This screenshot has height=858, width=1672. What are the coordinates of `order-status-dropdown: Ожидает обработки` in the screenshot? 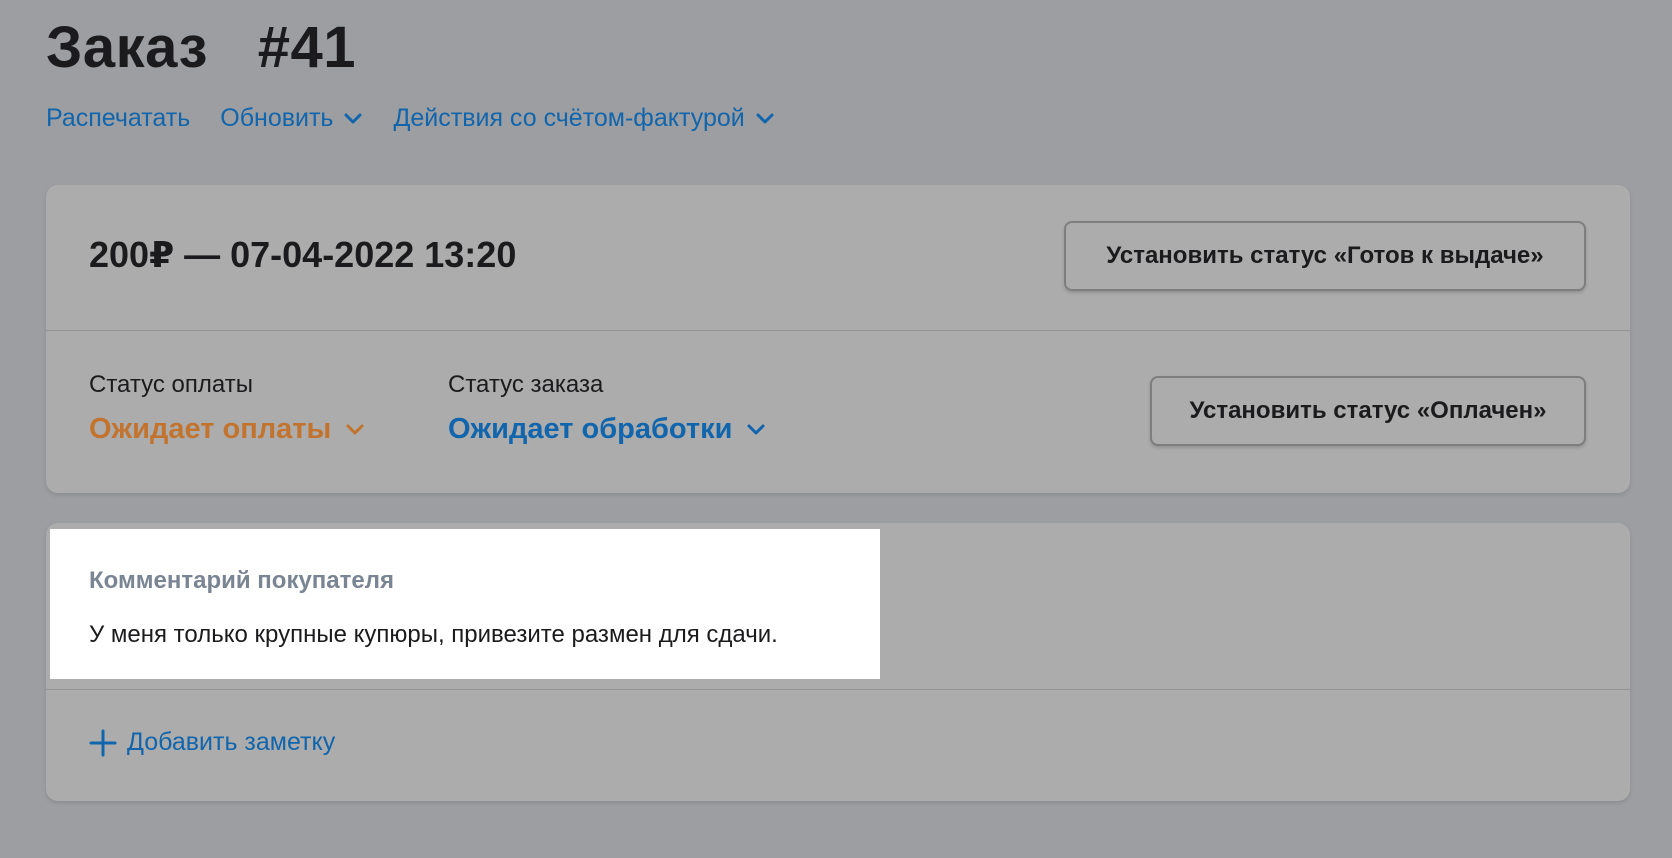 It's located at (607, 429).